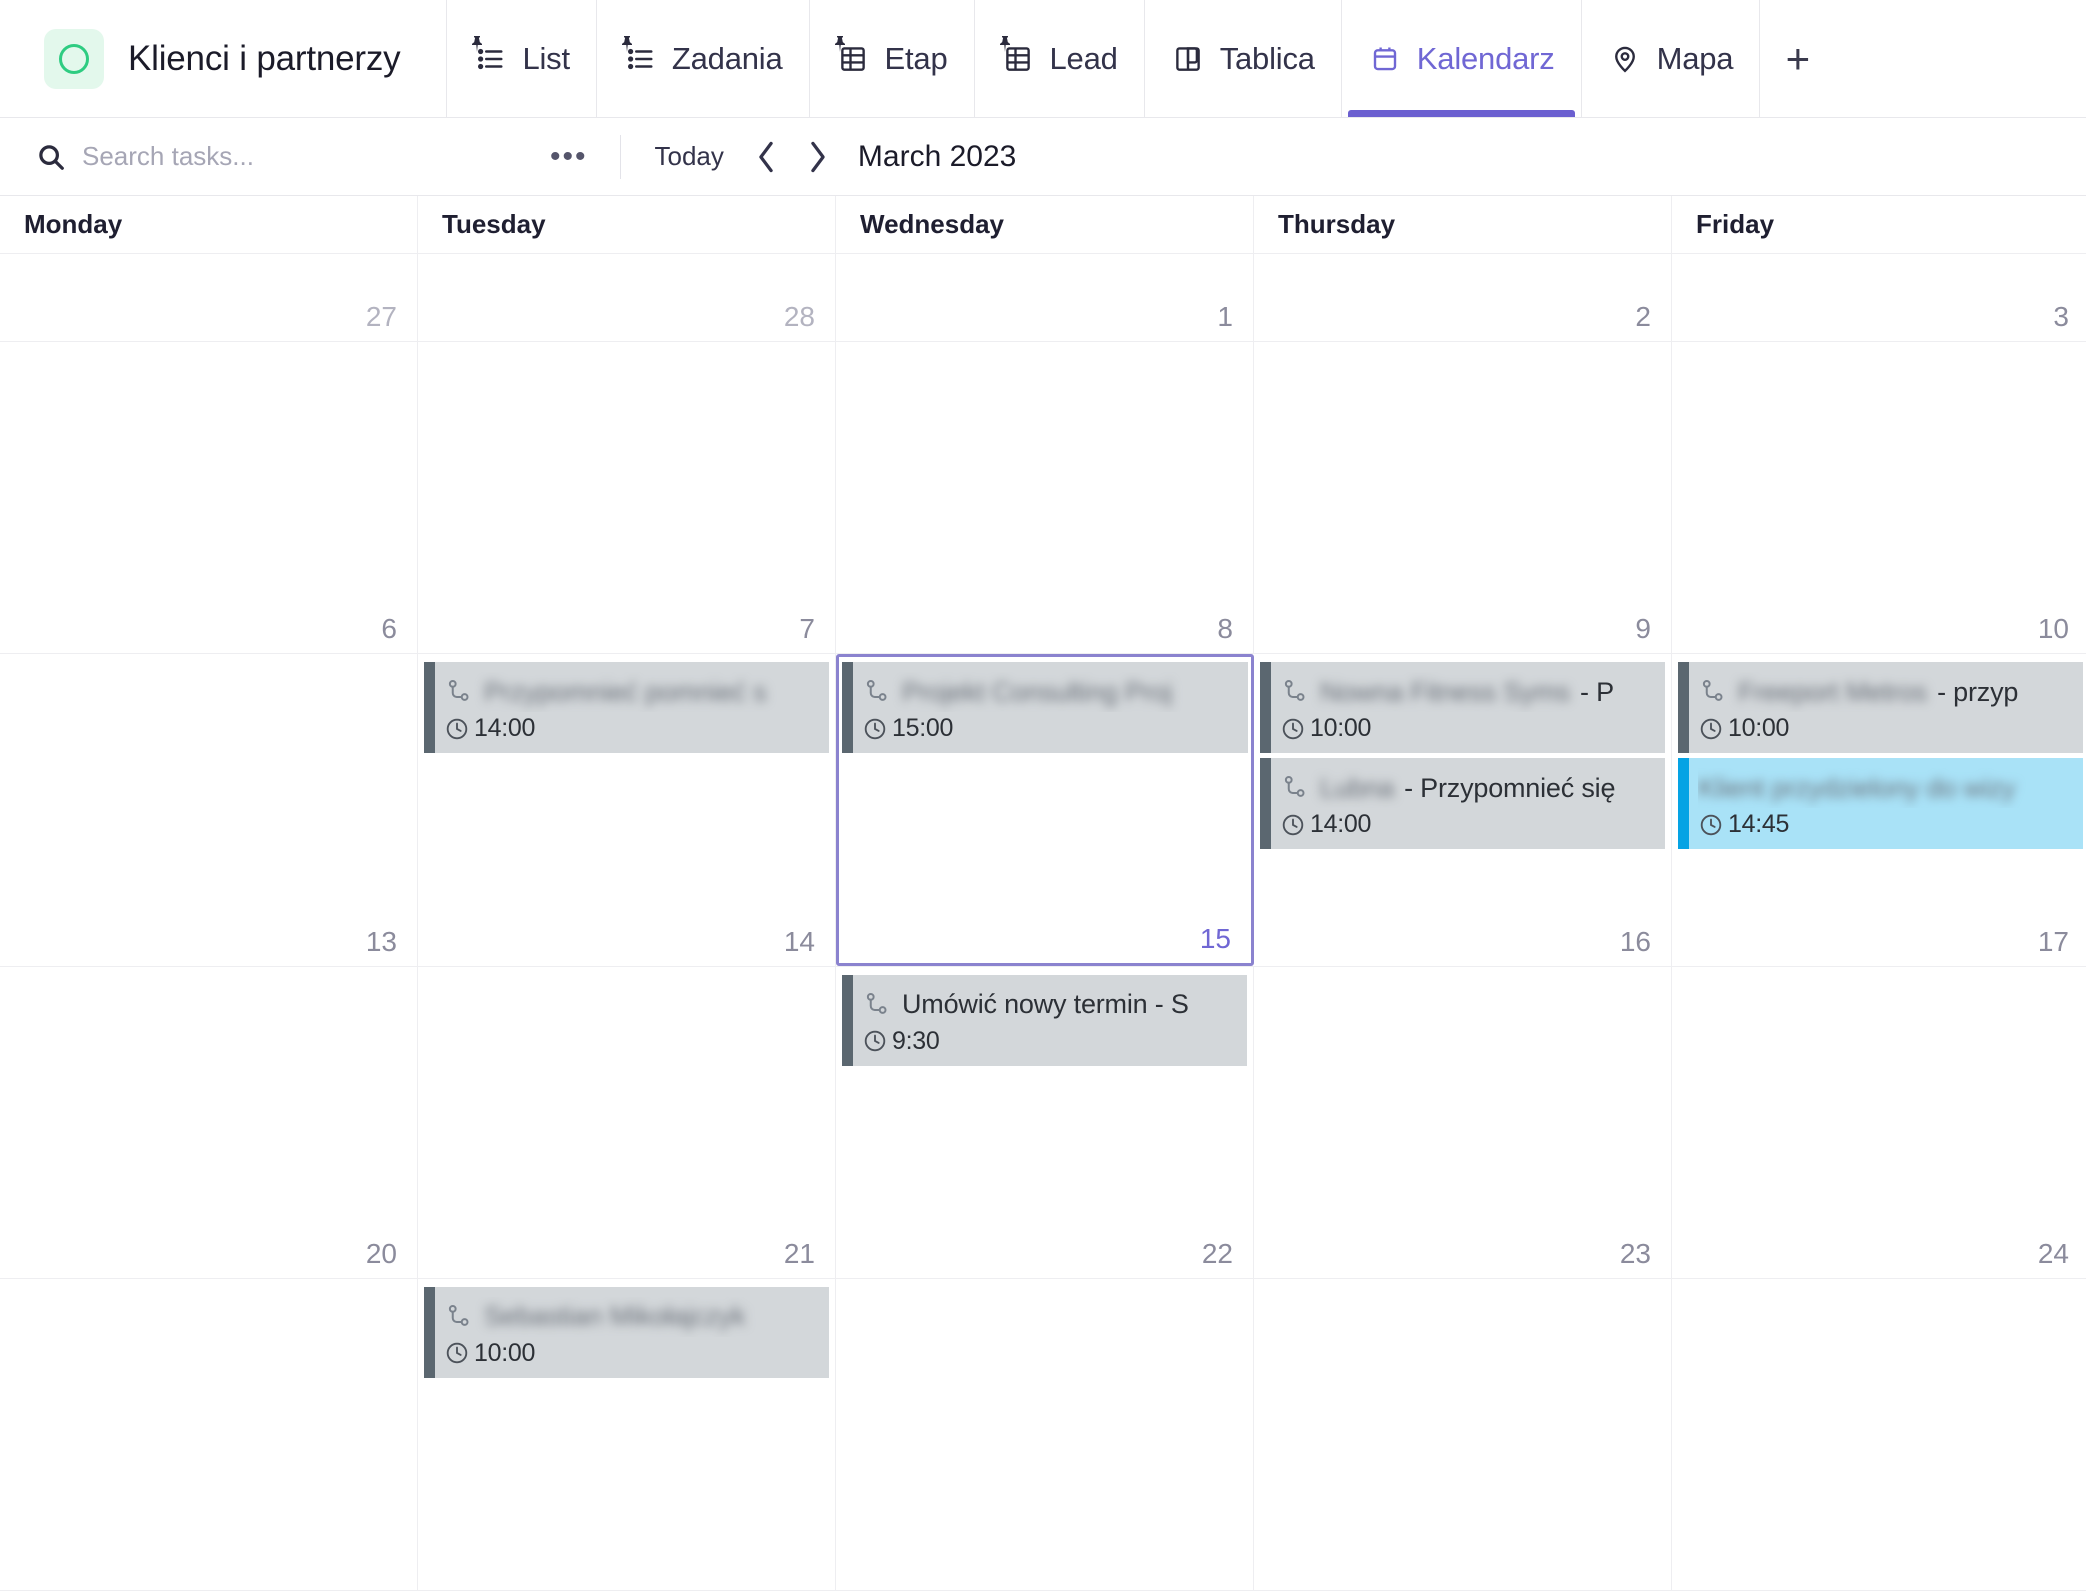 Image resolution: width=2086 pixels, height=1592 pixels. Describe the element at coordinates (1045, 1122) in the screenshot. I see `day-cell: Umówić nowy termin - S 9:30 22` at that location.